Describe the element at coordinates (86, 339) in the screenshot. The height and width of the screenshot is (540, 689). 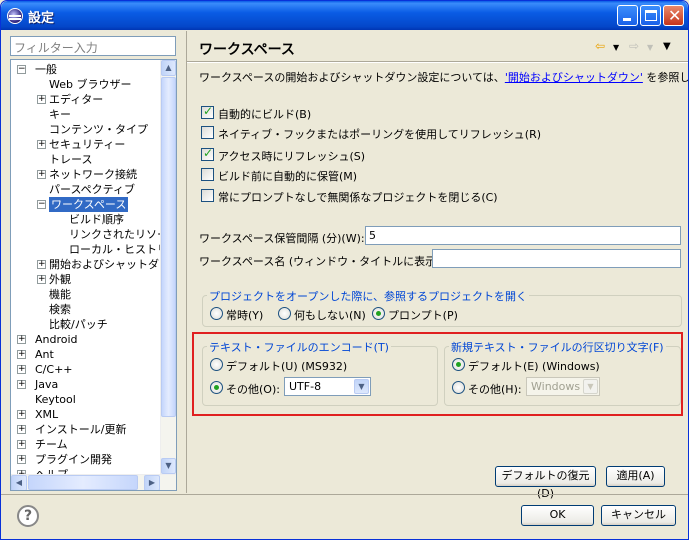
I see `tree-item: + Android` at that location.